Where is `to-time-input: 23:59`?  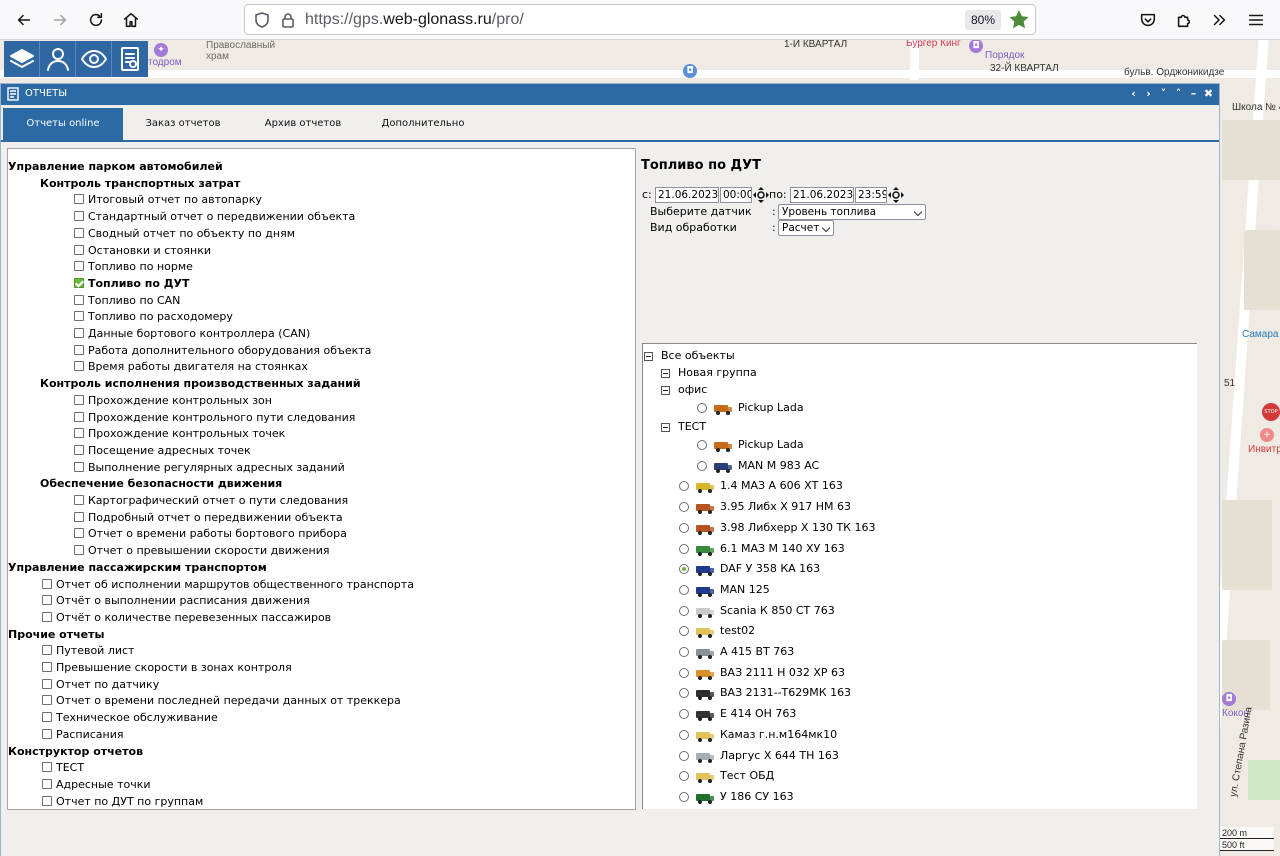 to-time-input: 23:59 is located at coordinates (871, 195).